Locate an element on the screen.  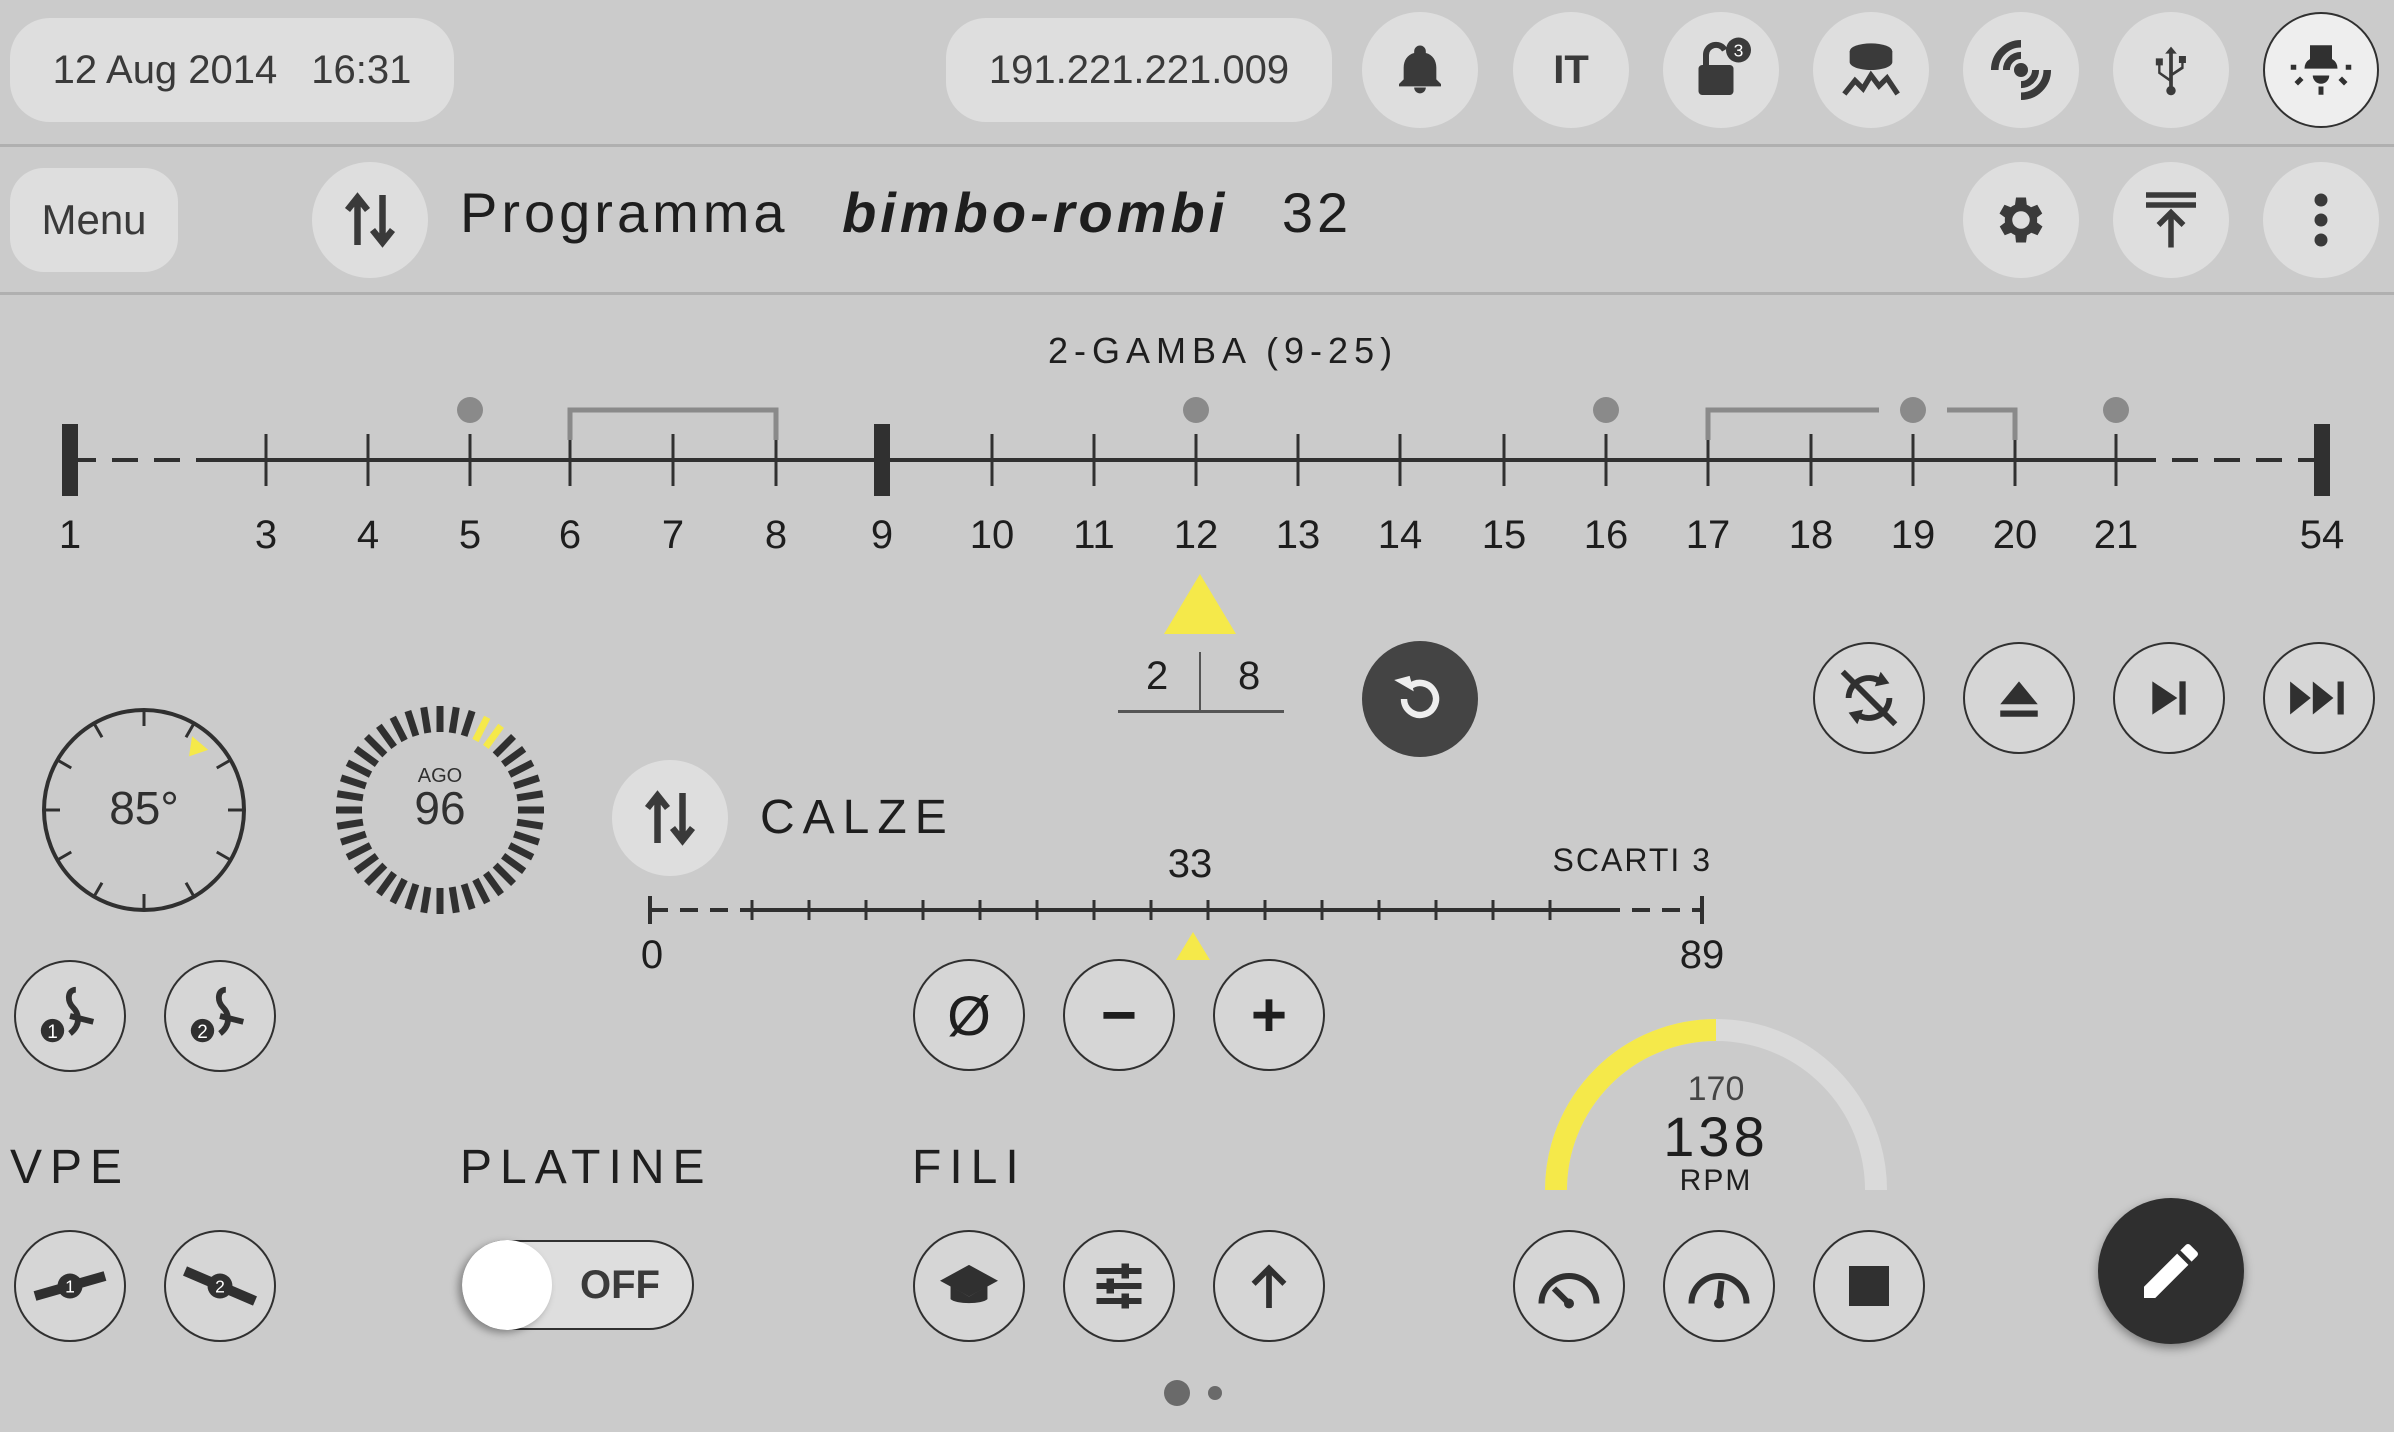
vpe-label: VPE is located at coordinates (70, 1167).